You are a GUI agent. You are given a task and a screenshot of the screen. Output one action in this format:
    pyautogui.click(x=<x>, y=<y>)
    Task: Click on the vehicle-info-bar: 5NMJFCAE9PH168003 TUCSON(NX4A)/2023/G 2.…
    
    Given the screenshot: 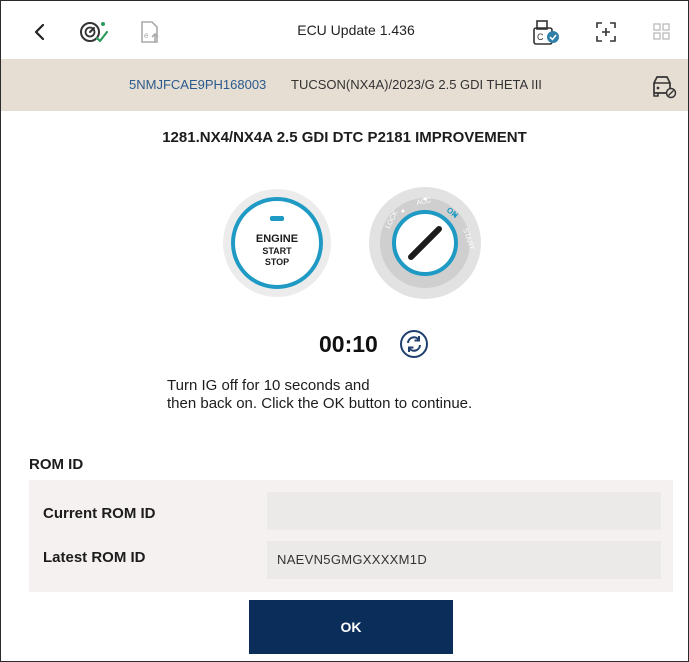 What is the action you would take?
    pyautogui.click(x=344, y=85)
    